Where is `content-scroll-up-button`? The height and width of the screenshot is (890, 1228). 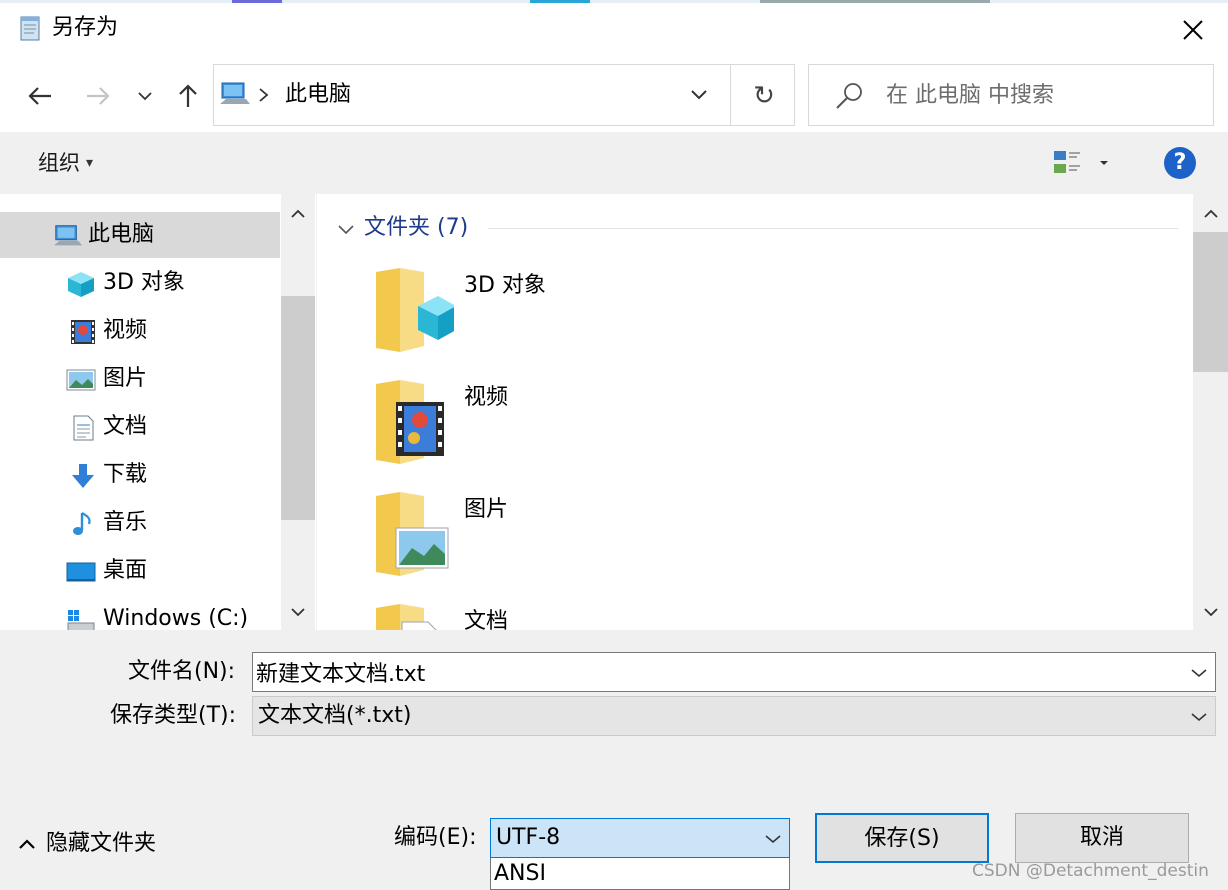 content-scroll-up-button is located at coordinates (1210, 214).